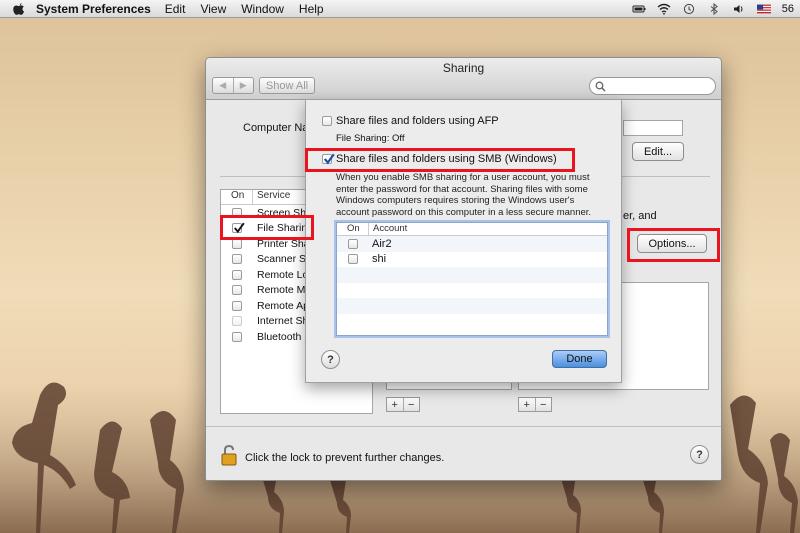 This screenshot has height=533, width=800. What do you see at coordinates (175, 9) in the screenshot?
I see `menu-edit: Edit` at bounding box center [175, 9].